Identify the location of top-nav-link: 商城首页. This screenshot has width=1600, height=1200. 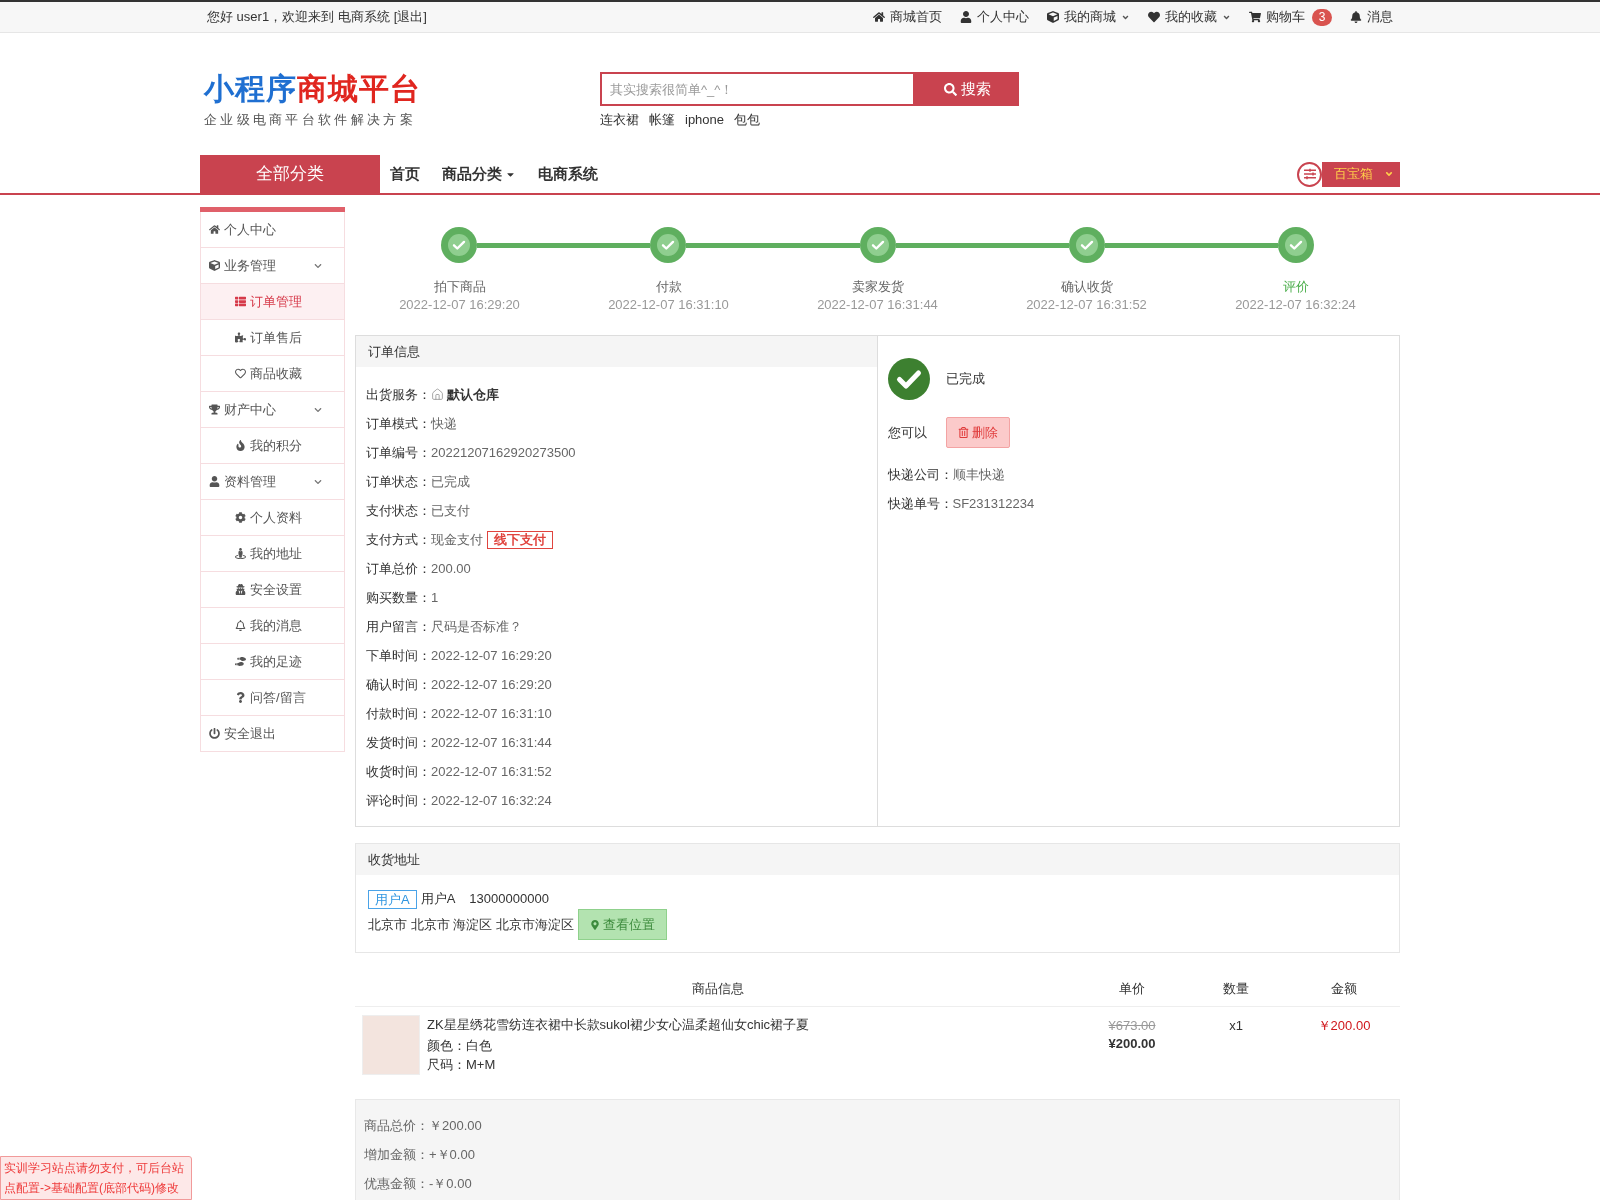
(907, 17).